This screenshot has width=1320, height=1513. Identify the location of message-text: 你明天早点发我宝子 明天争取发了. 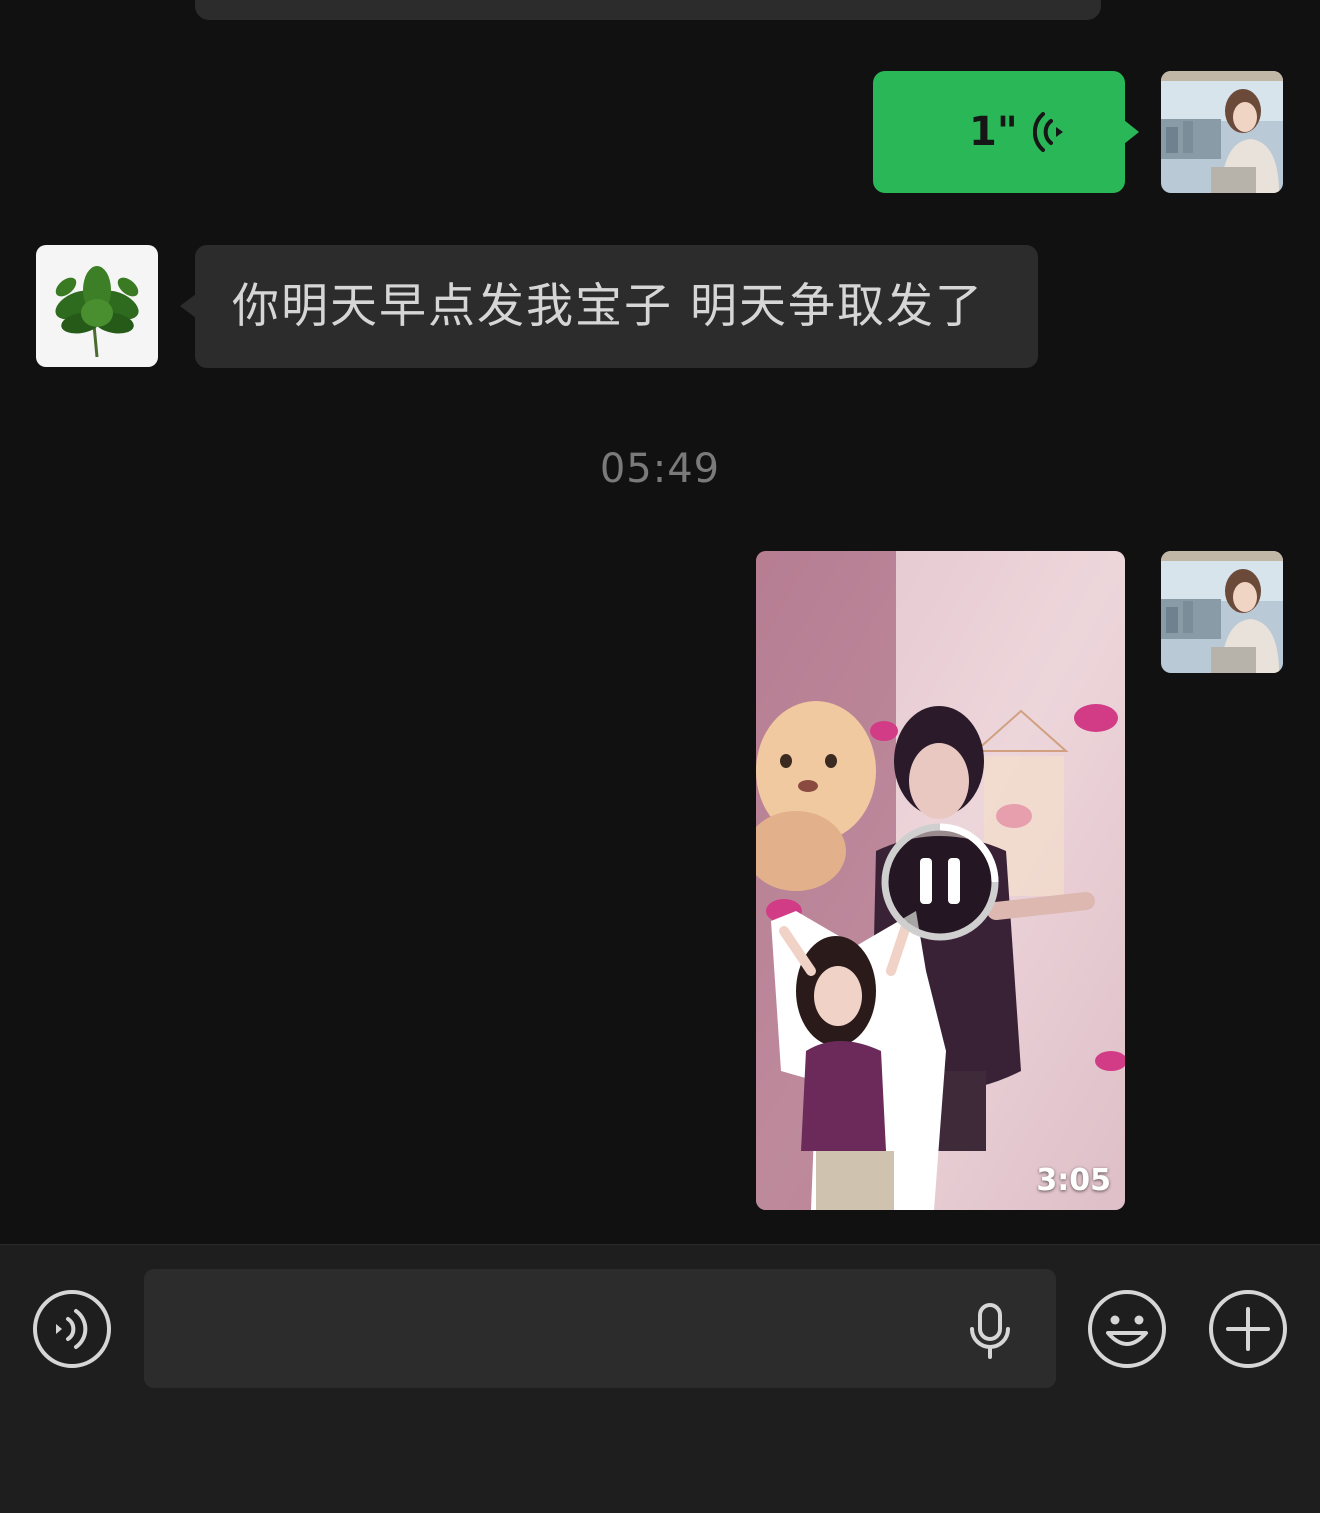
(608, 306).